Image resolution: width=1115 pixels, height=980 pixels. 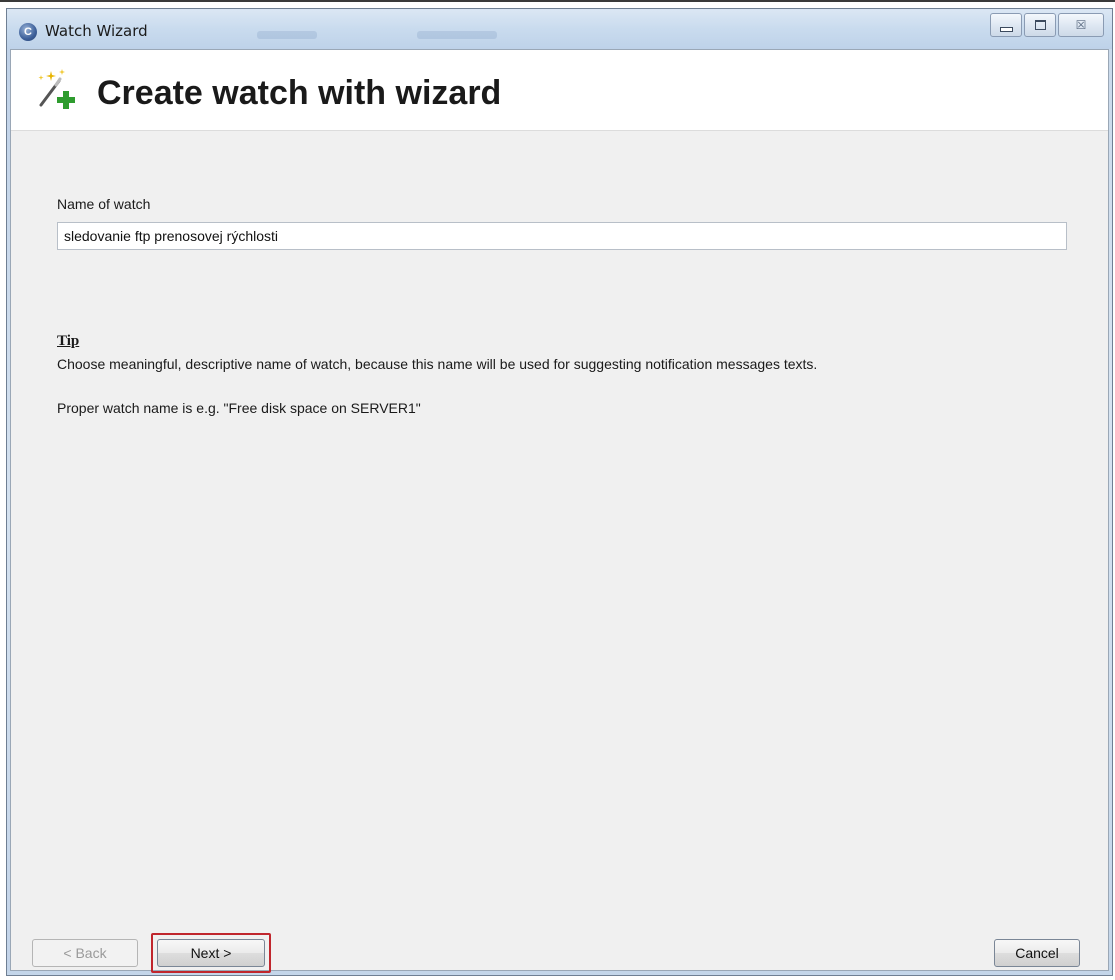 I want to click on maximize-button, so click(x=1040, y=25).